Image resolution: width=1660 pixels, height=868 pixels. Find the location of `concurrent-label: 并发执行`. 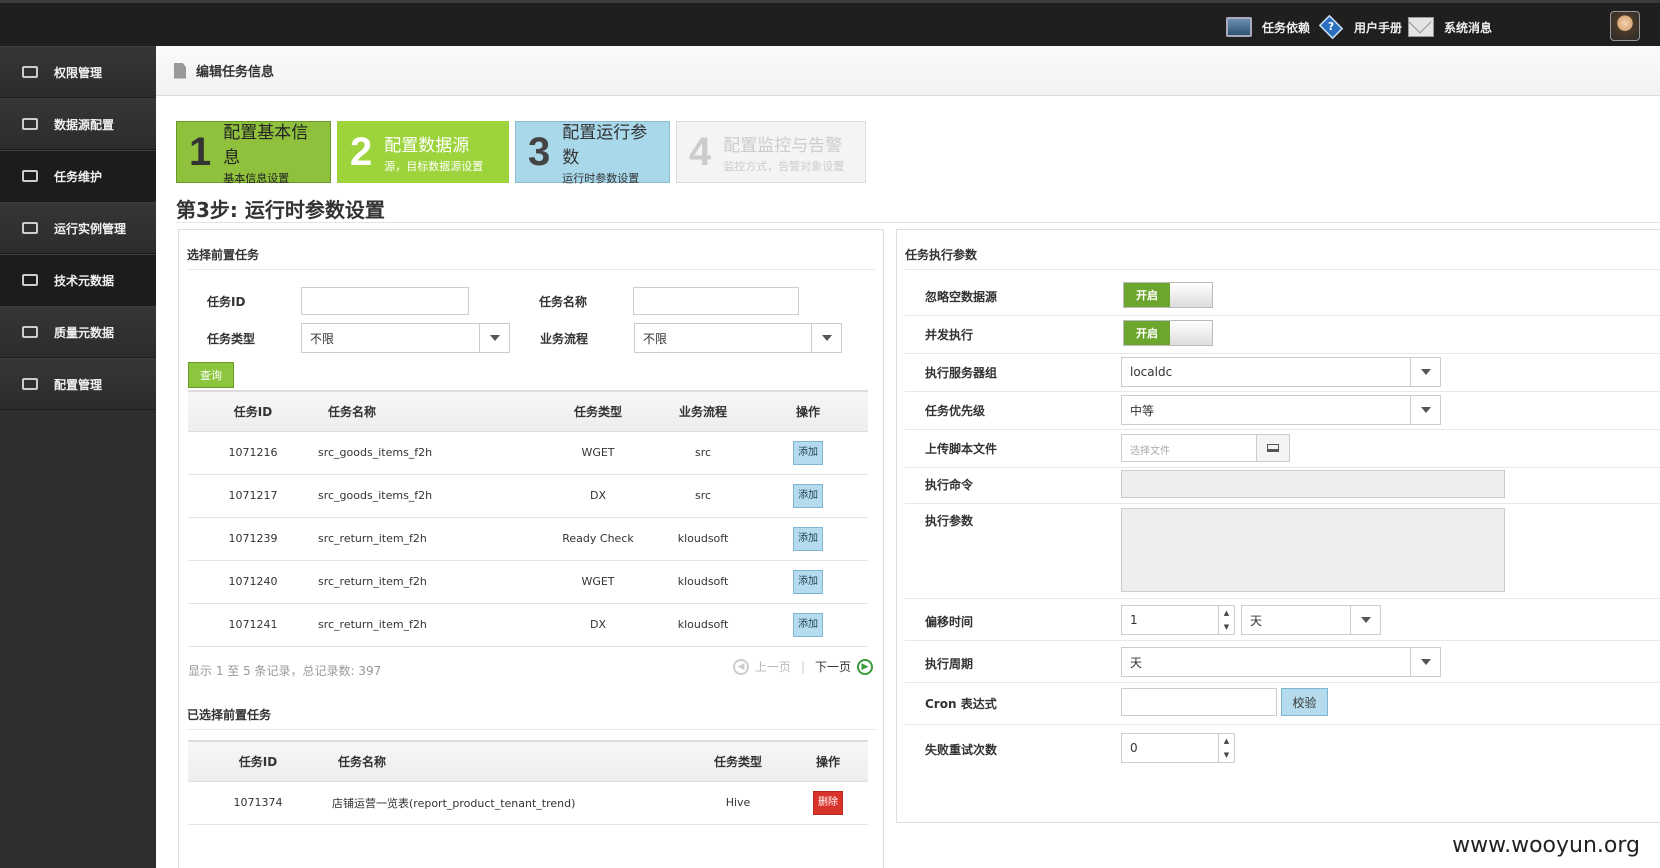

concurrent-label: 并发执行 is located at coordinates (949, 335).